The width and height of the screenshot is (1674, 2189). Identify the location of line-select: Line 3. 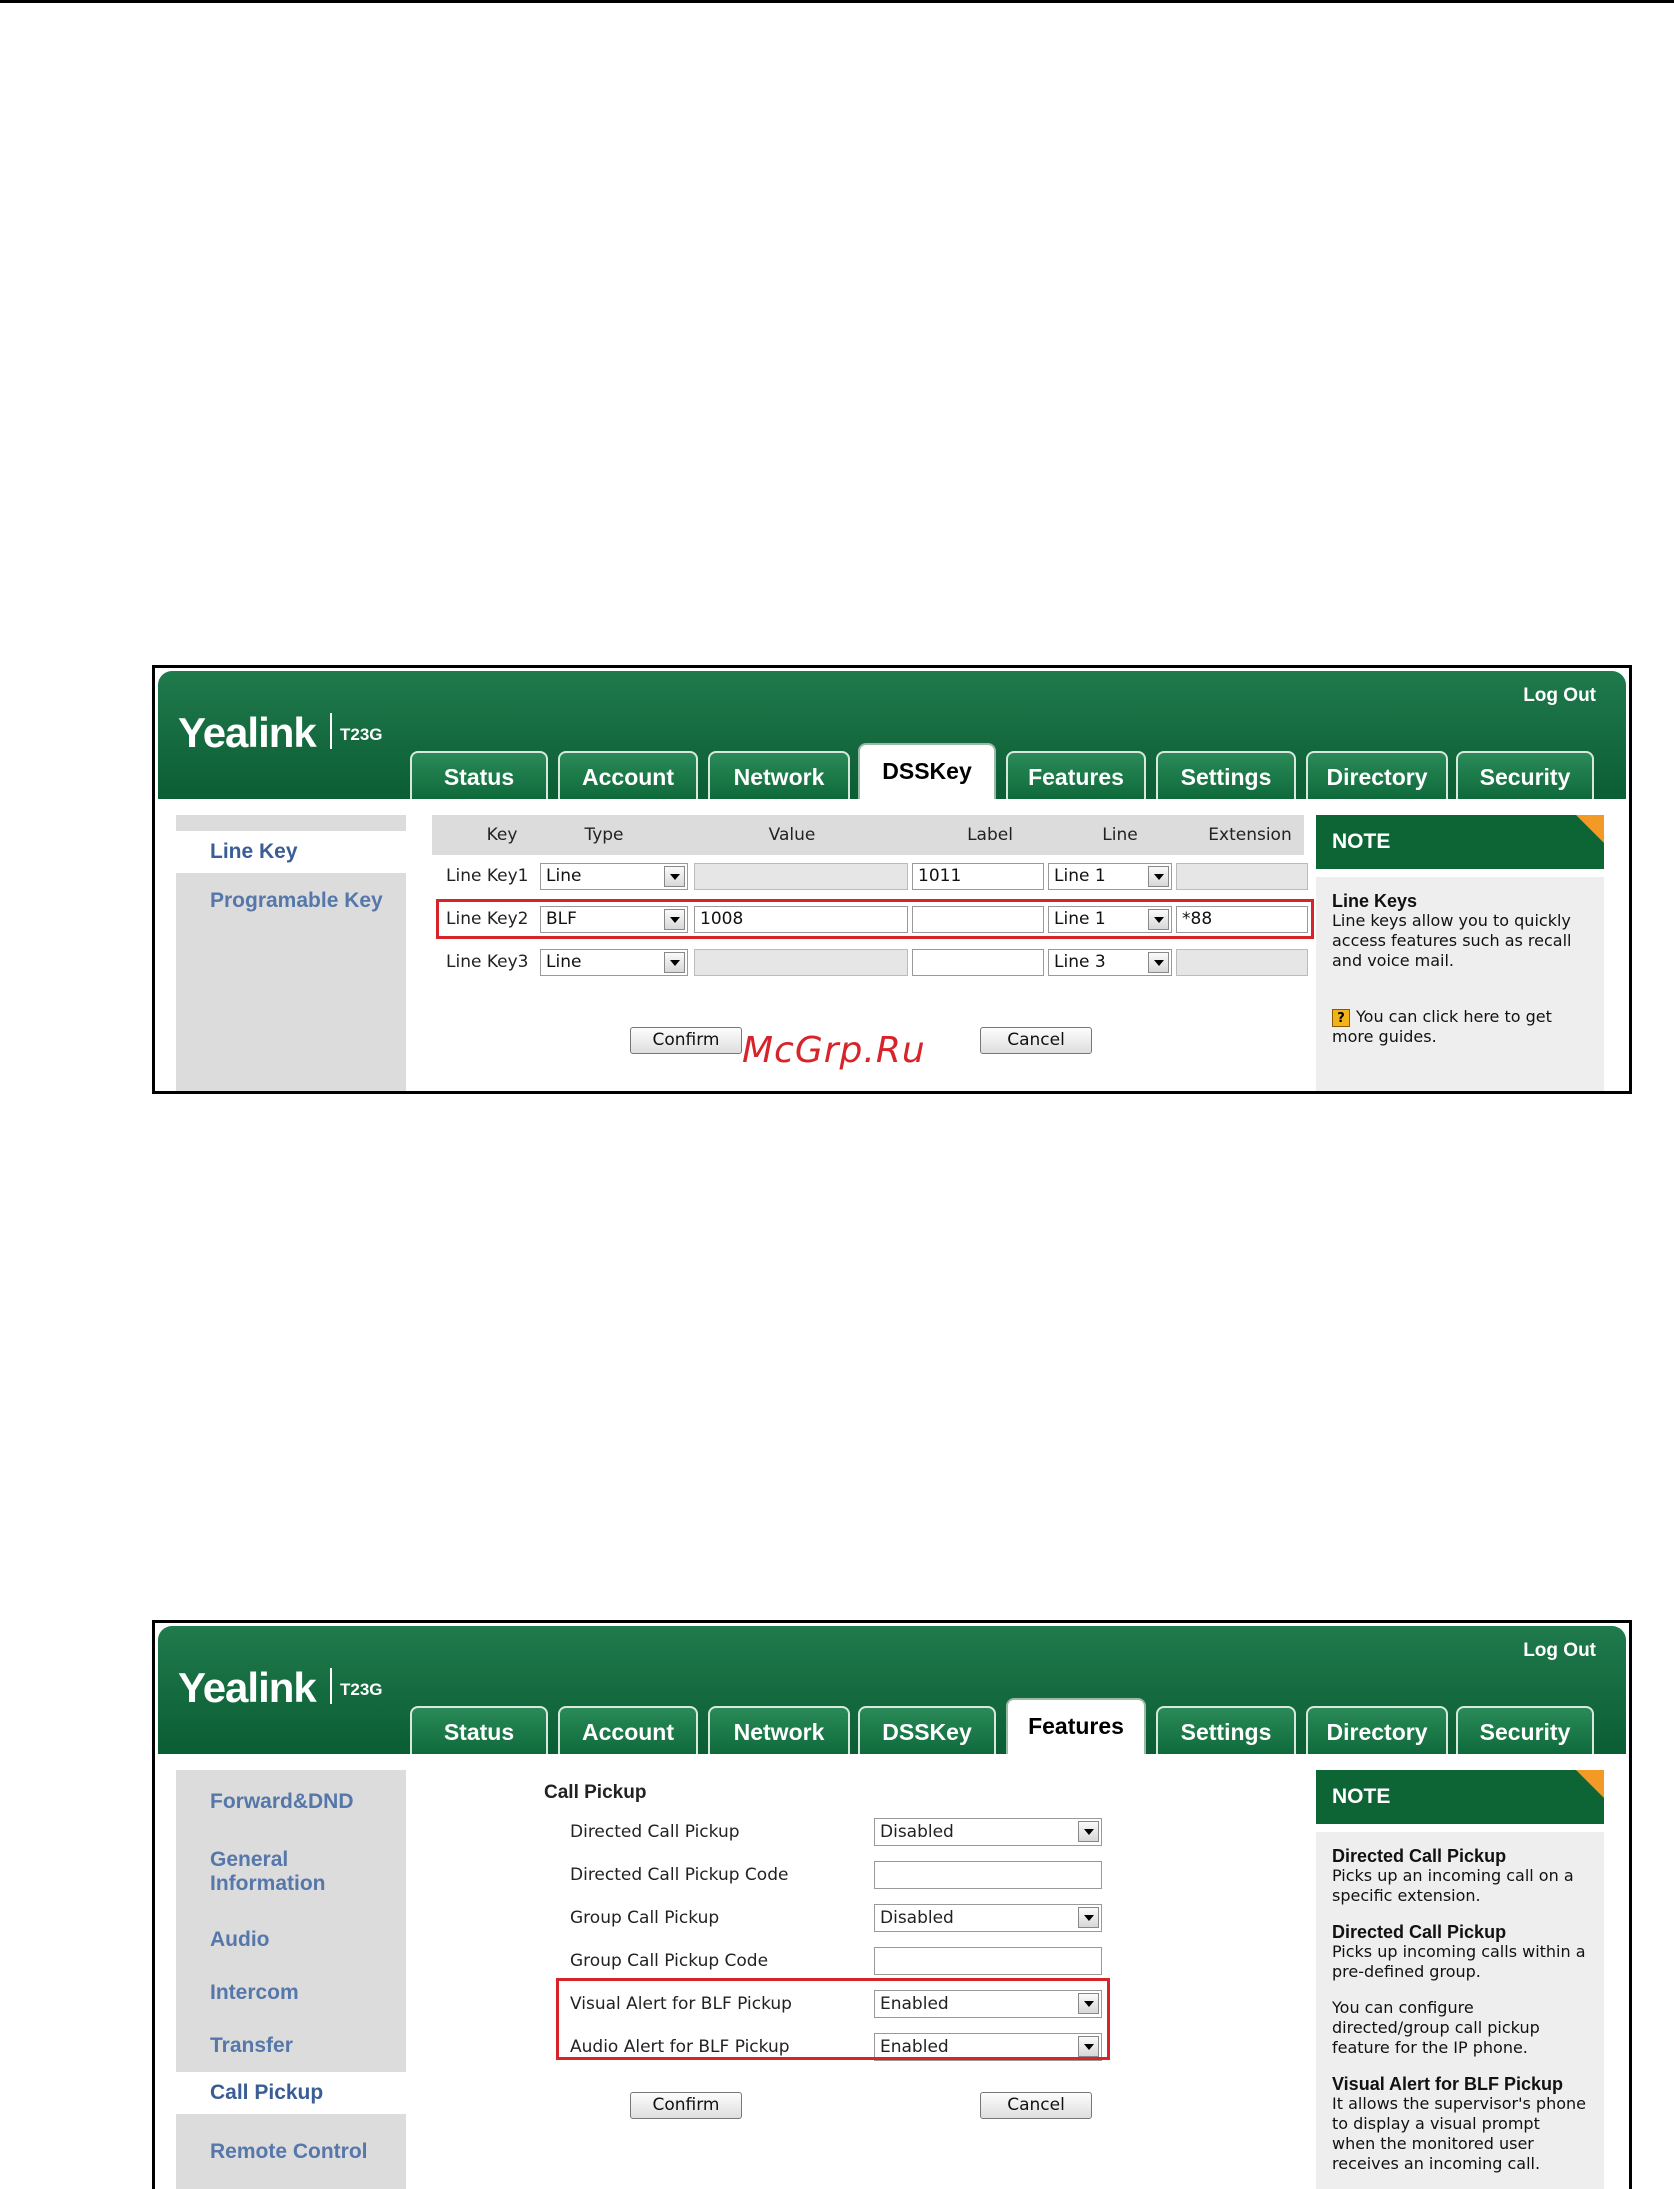
(1110, 962).